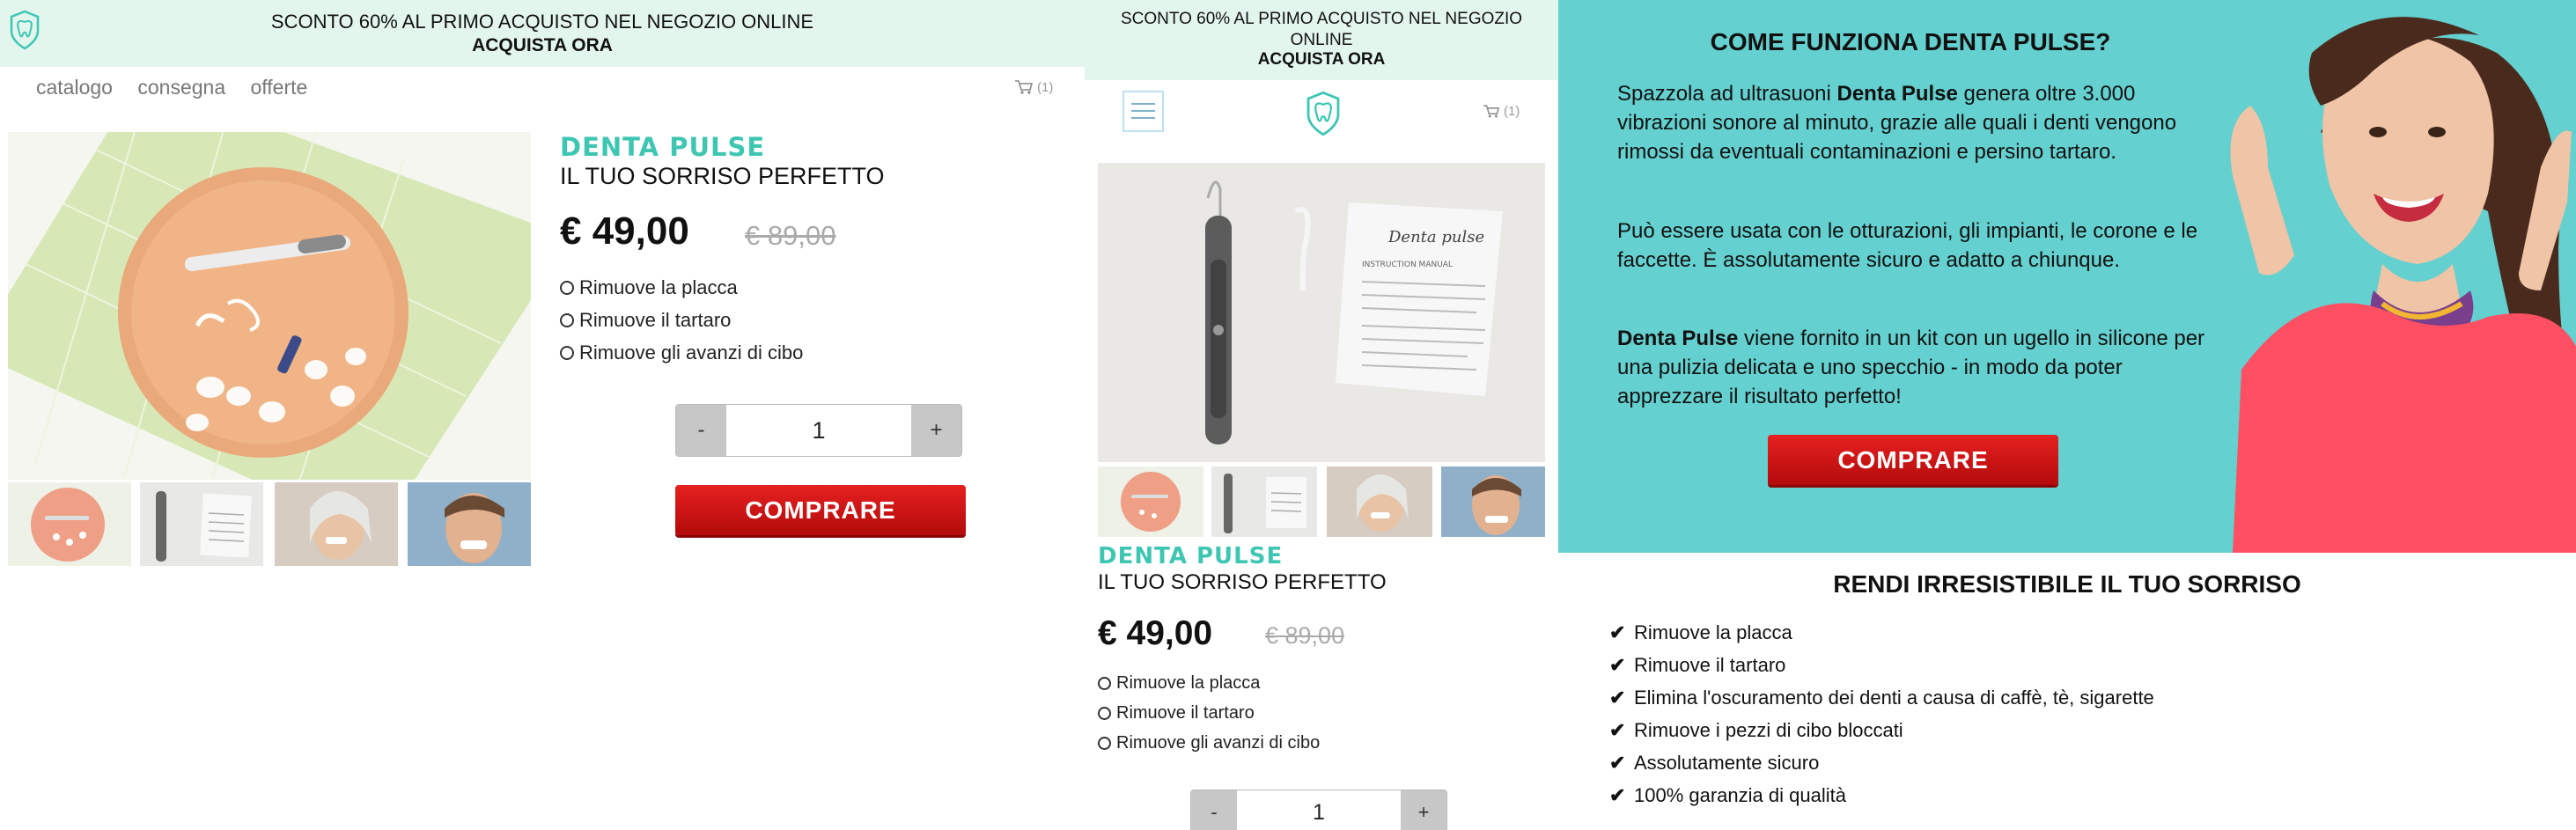 This screenshot has height=830, width=2576. What do you see at coordinates (1882, 632) in the screenshot?
I see `benefit-item: ✔ Rimuove la placca` at bounding box center [1882, 632].